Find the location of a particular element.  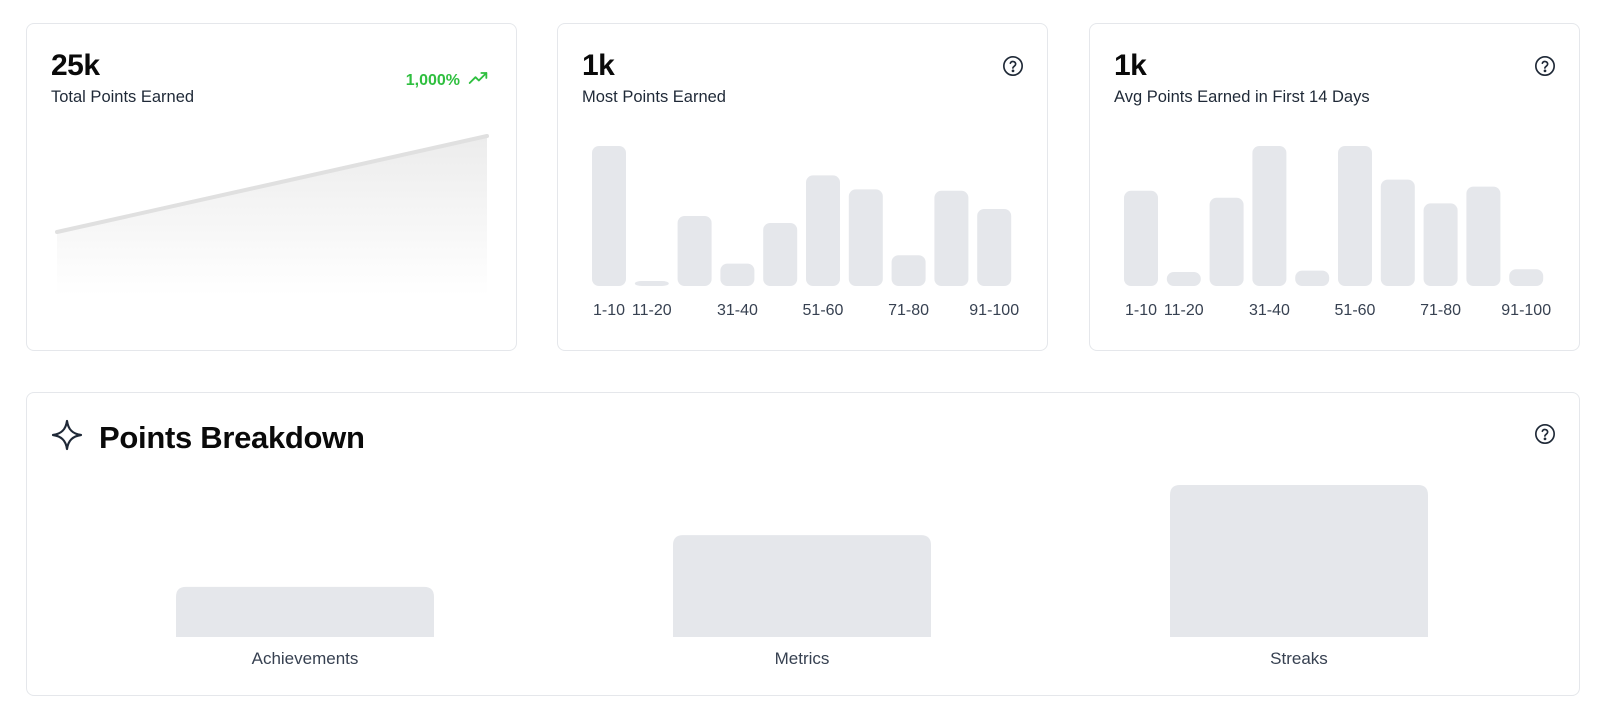

most-points-tick-label: 91-100 is located at coordinates (994, 310).